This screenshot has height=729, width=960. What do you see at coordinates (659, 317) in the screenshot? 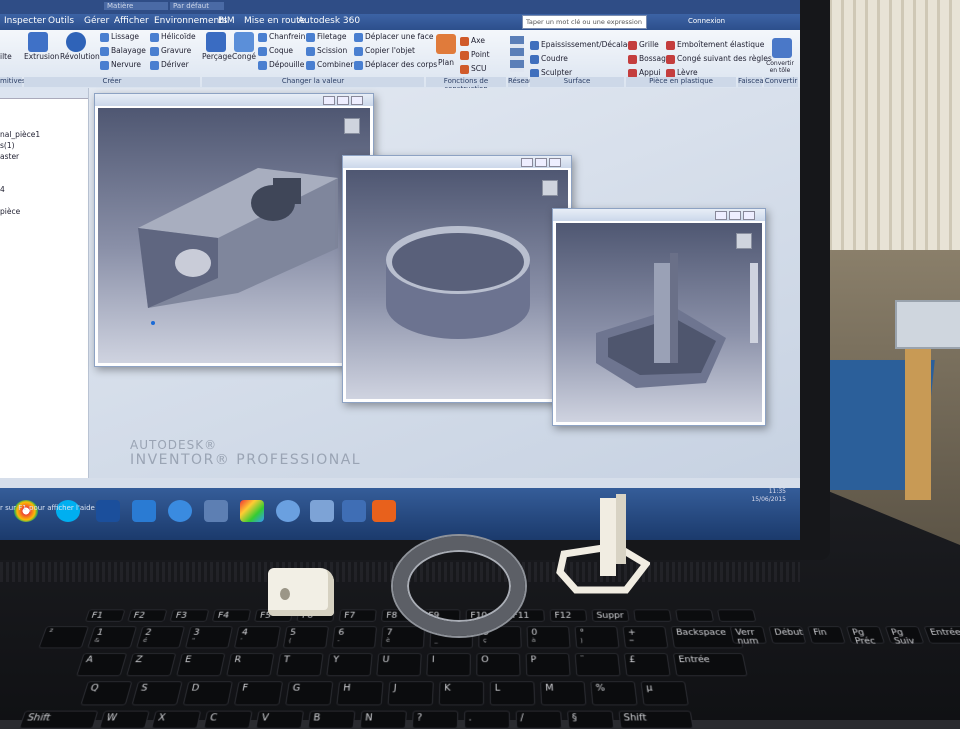
I see `document-window-stand` at bounding box center [659, 317].